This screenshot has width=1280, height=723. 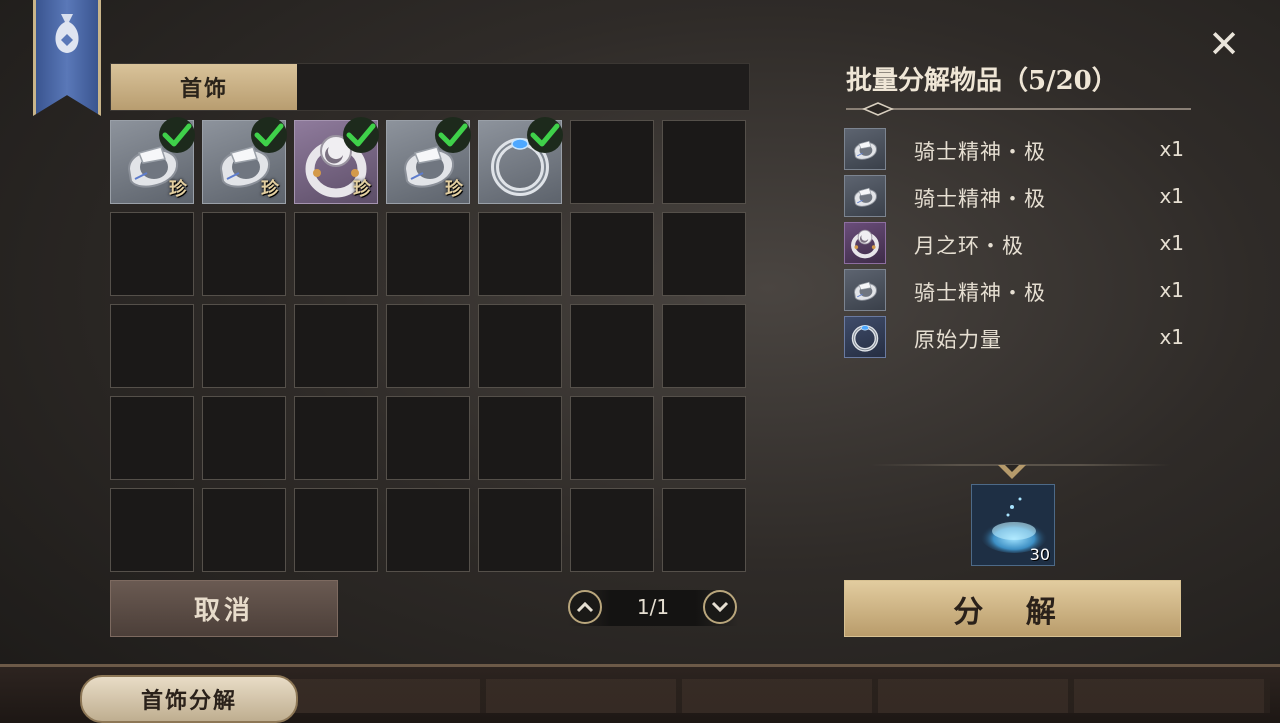 What do you see at coordinates (1014, 339) in the screenshot?
I see `list-item: 原始力量 x1` at bounding box center [1014, 339].